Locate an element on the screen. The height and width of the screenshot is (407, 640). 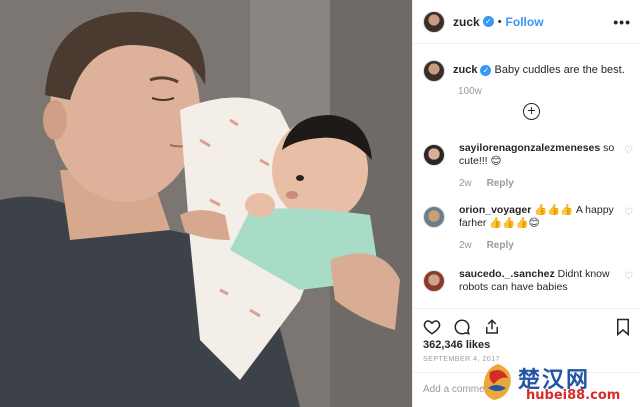
caption-timestamp: 100w is located at coordinates (470, 91).